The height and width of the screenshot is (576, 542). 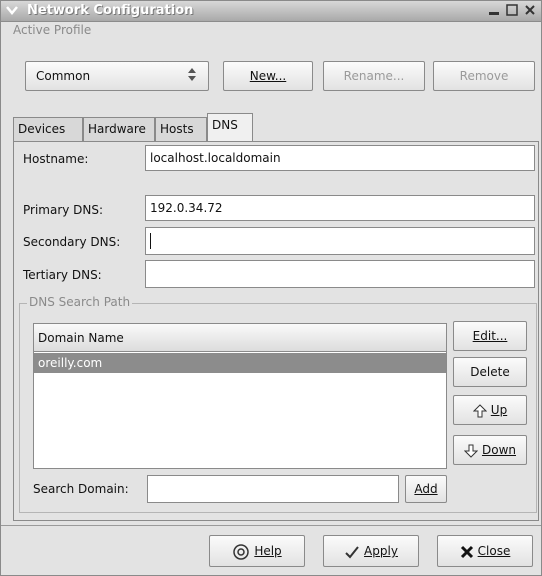 What do you see at coordinates (48, 129) in the screenshot?
I see `tab-devices: Devices` at bounding box center [48, 129].